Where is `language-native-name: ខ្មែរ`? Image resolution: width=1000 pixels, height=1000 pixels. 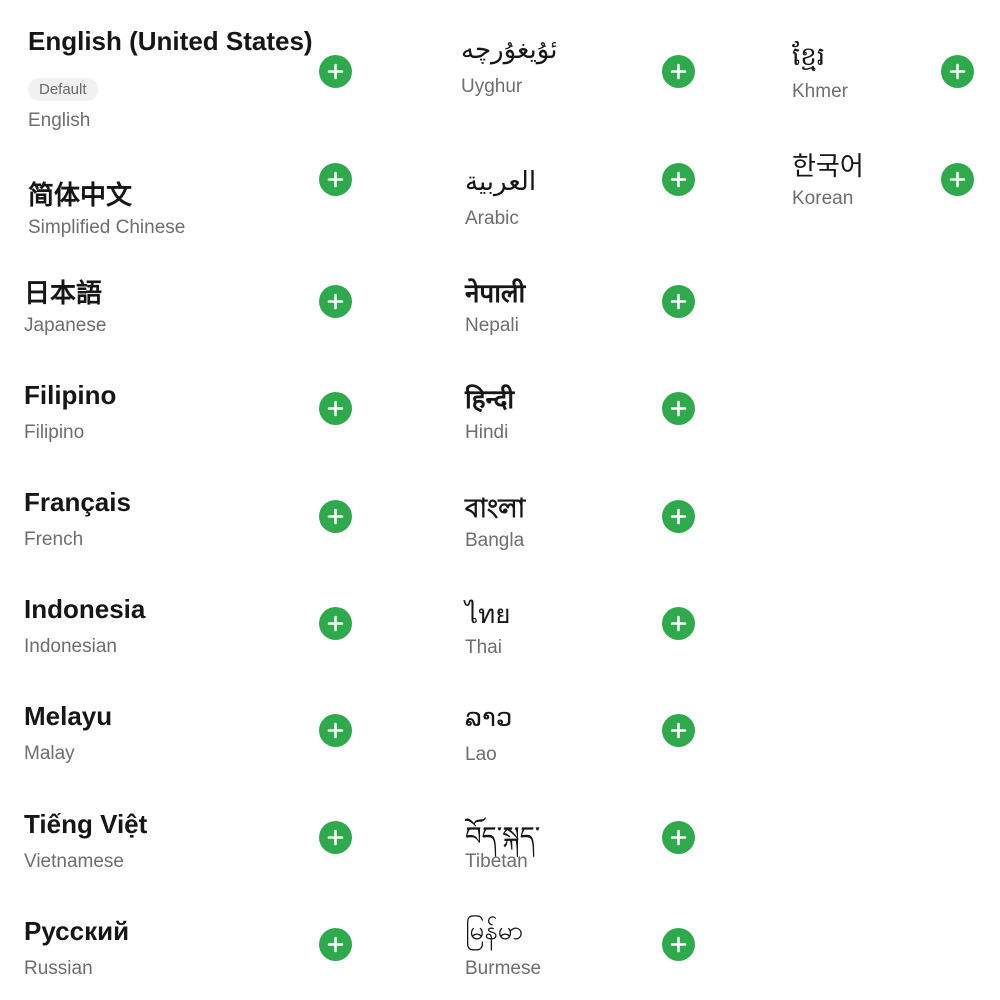
language-native-name: ខ្មែរ is located at coordinates (809, 56).